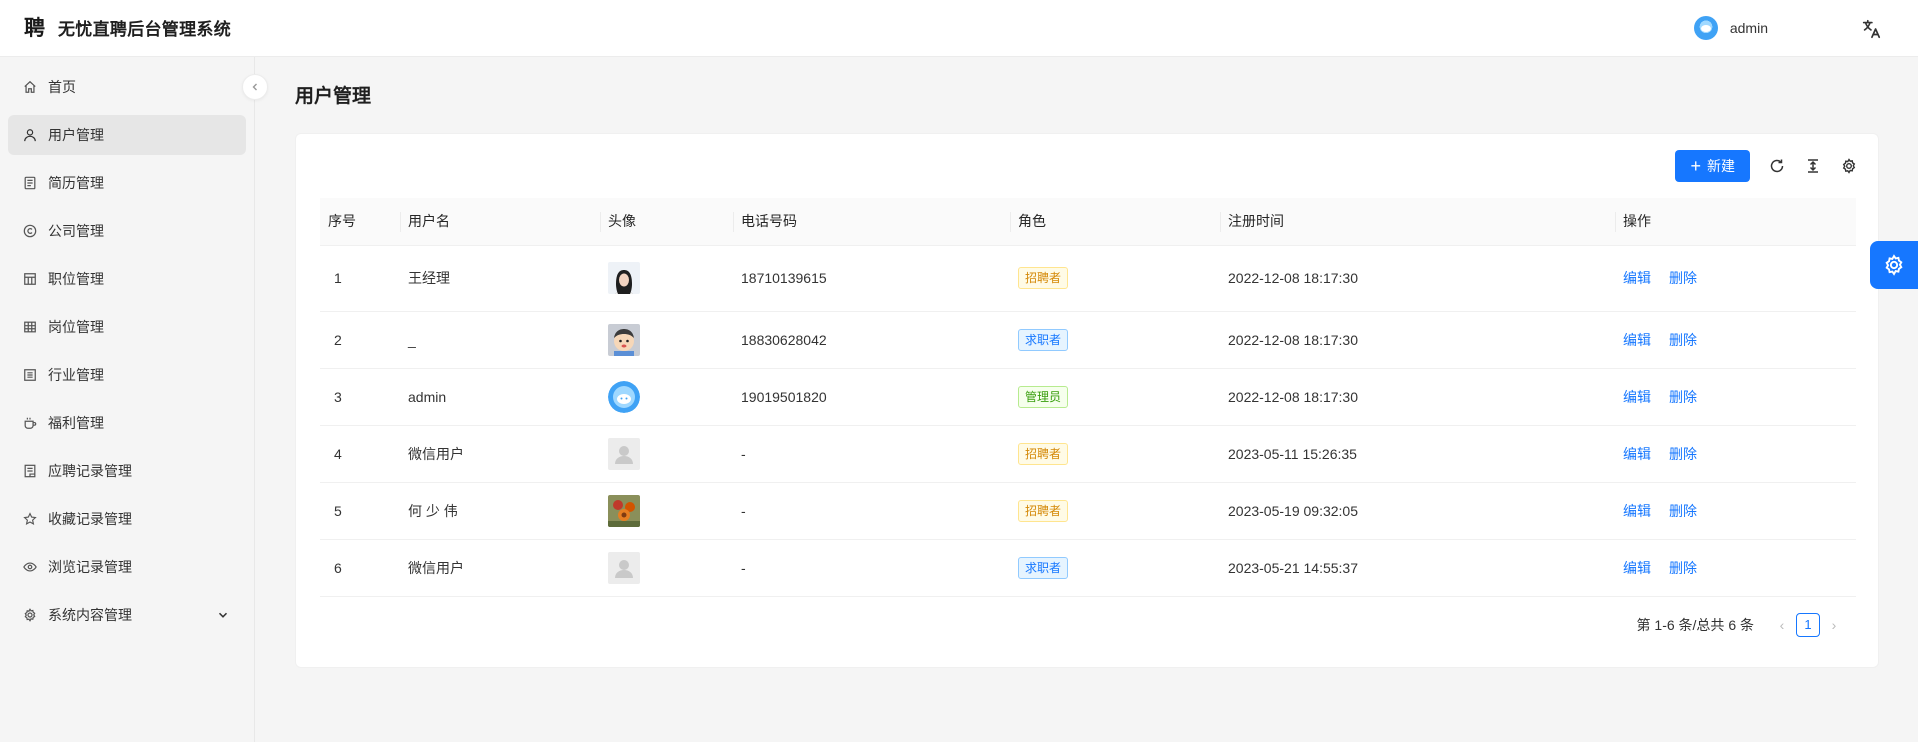 The image size is (1918, 742). I want to click on home-icon, so click(30, 87).